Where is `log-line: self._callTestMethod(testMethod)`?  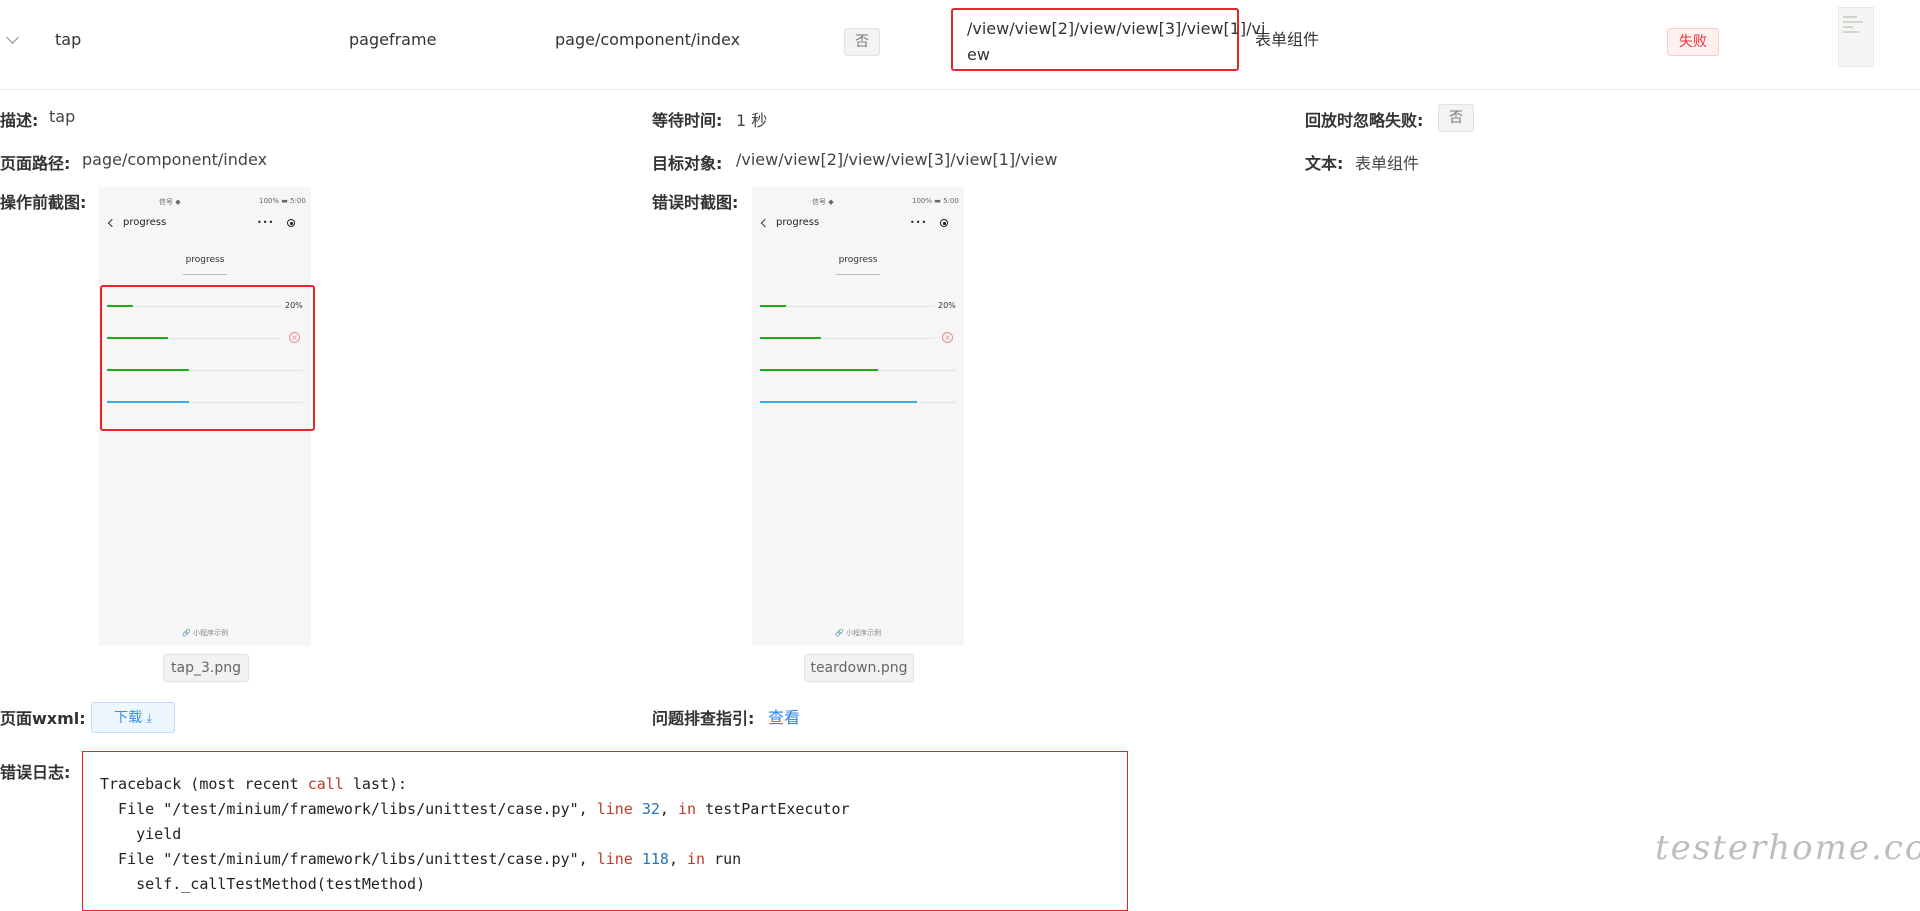 log-line: self._callTestMethod(testMethod) is located at coordinates (263, 884).